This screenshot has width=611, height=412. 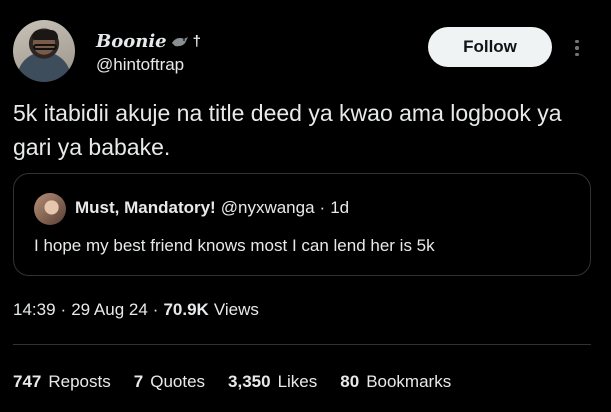 I want to click on author-avatar, so click(x=44, y=51).